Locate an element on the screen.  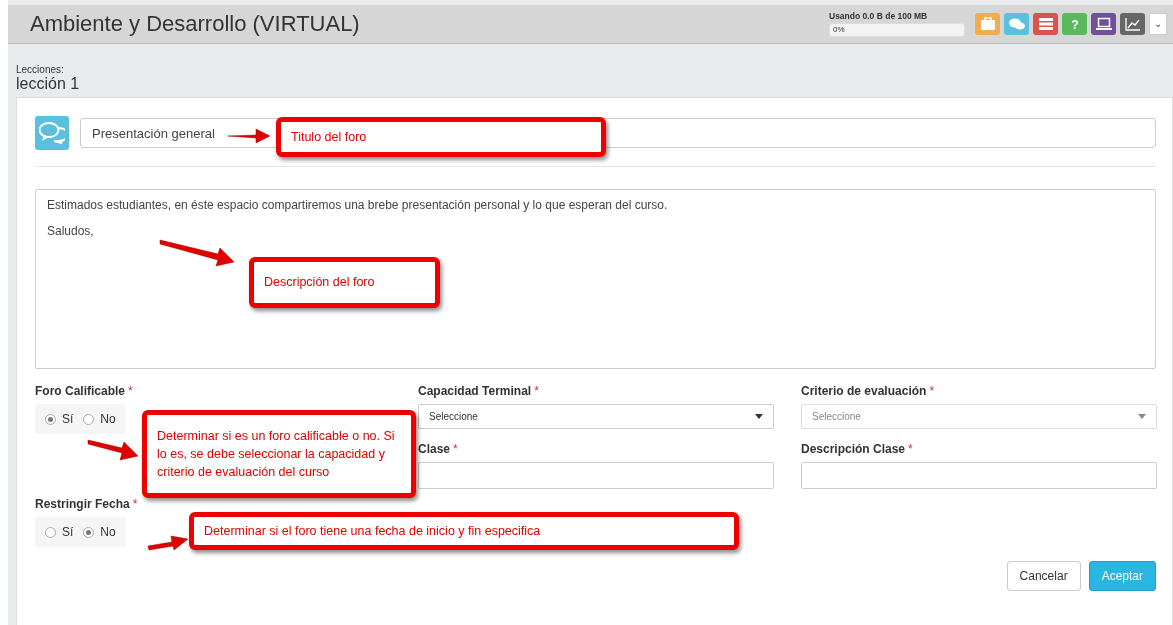
chart-button is located at coordinates (1132, 24).